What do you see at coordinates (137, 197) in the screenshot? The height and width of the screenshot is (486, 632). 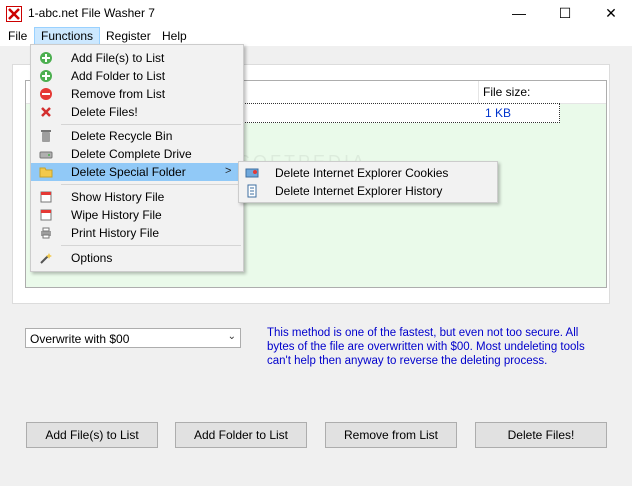 I see `menu-item-show-history: Show History File` at bounding box center [137, 197].